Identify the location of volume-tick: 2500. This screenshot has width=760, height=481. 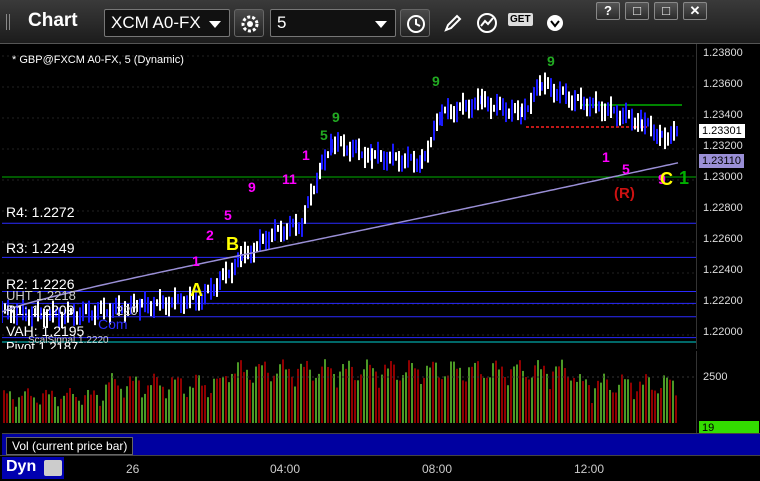
(715, 377).